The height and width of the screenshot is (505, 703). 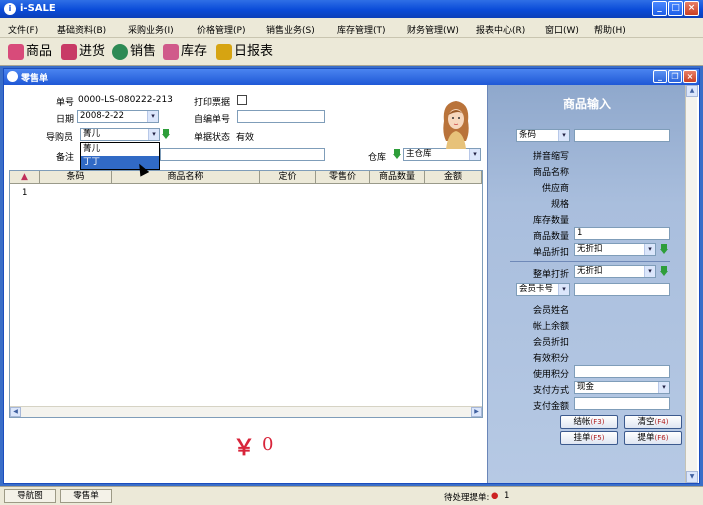 What do you see at coordinates (76, 177) in the screenshot?
I see `col-barcode: 条码` at bounding box center [76, 177].